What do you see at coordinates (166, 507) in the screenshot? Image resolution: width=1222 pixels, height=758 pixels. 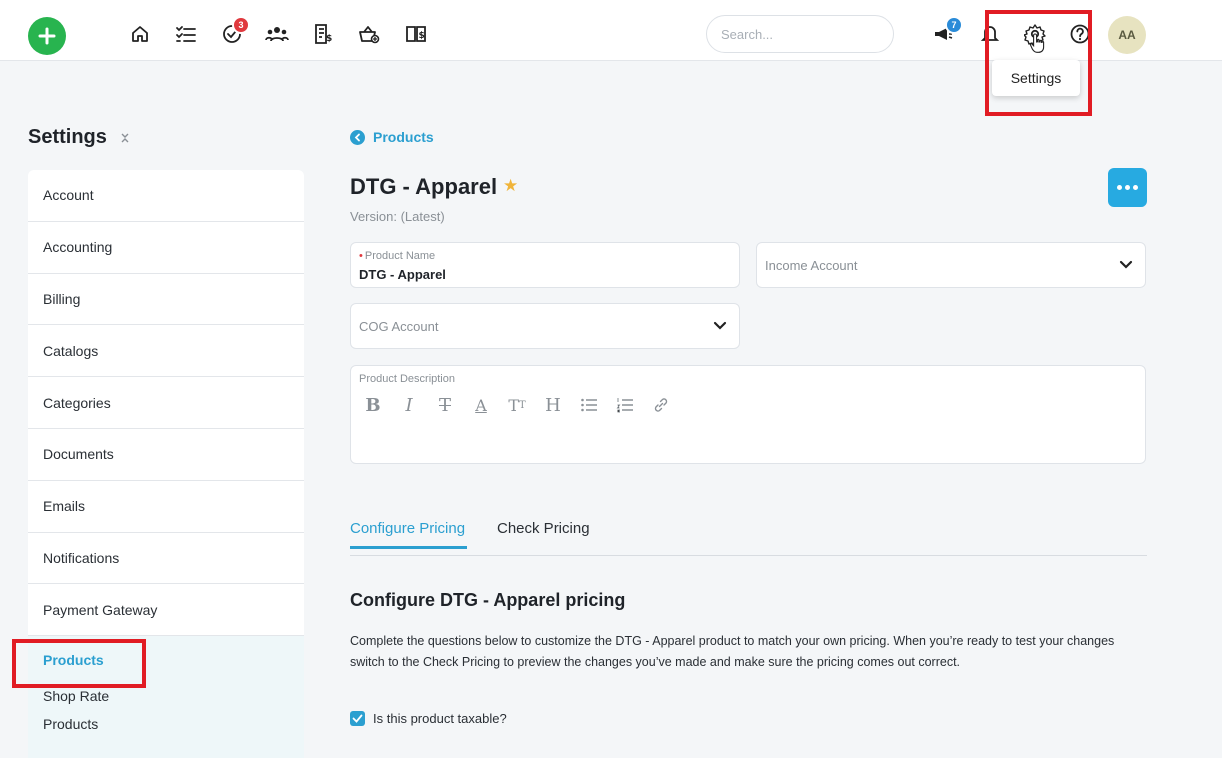 I see `sidebar-item-emails: Emails` at bounding box center [166, 507].